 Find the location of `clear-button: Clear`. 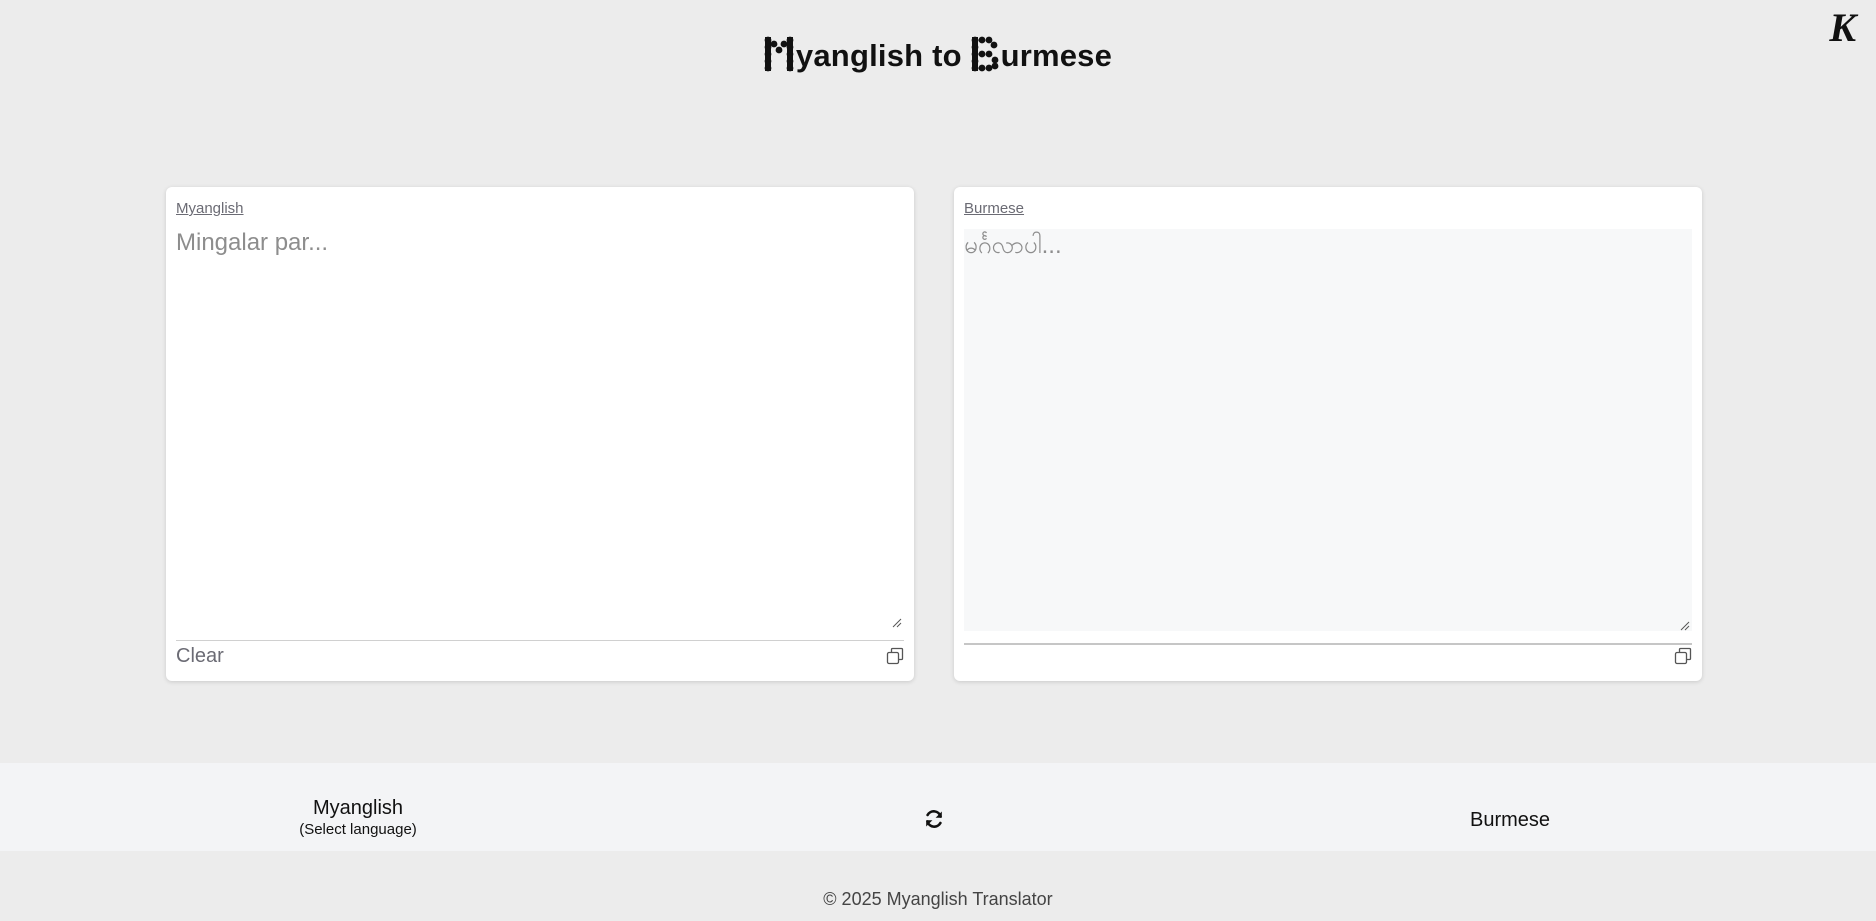

clear-button: Clear is located at coordinates (200, 656).